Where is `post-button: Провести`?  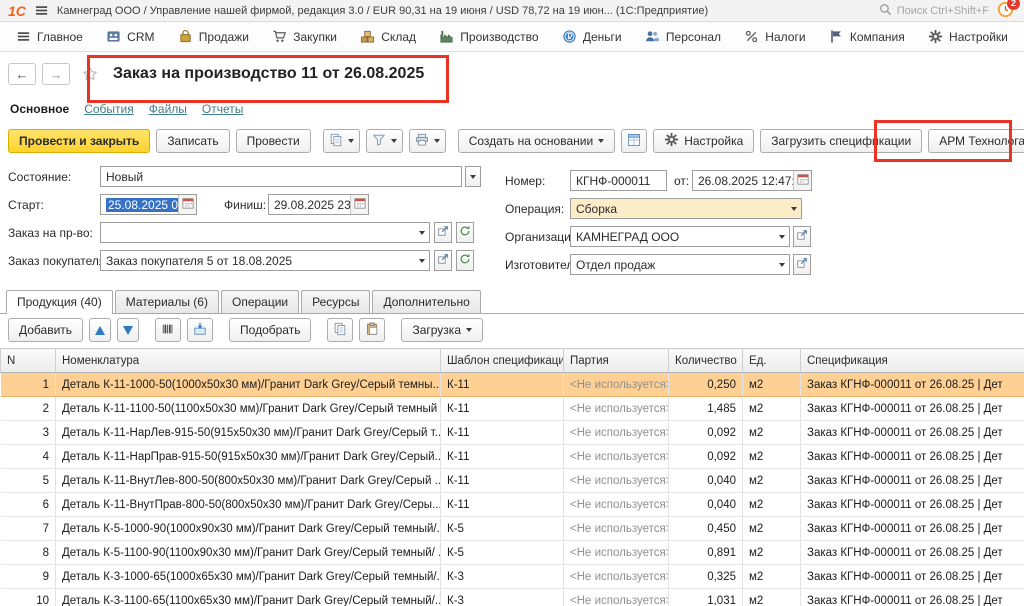 post-button: Провести is located at coordinates (273, 141).